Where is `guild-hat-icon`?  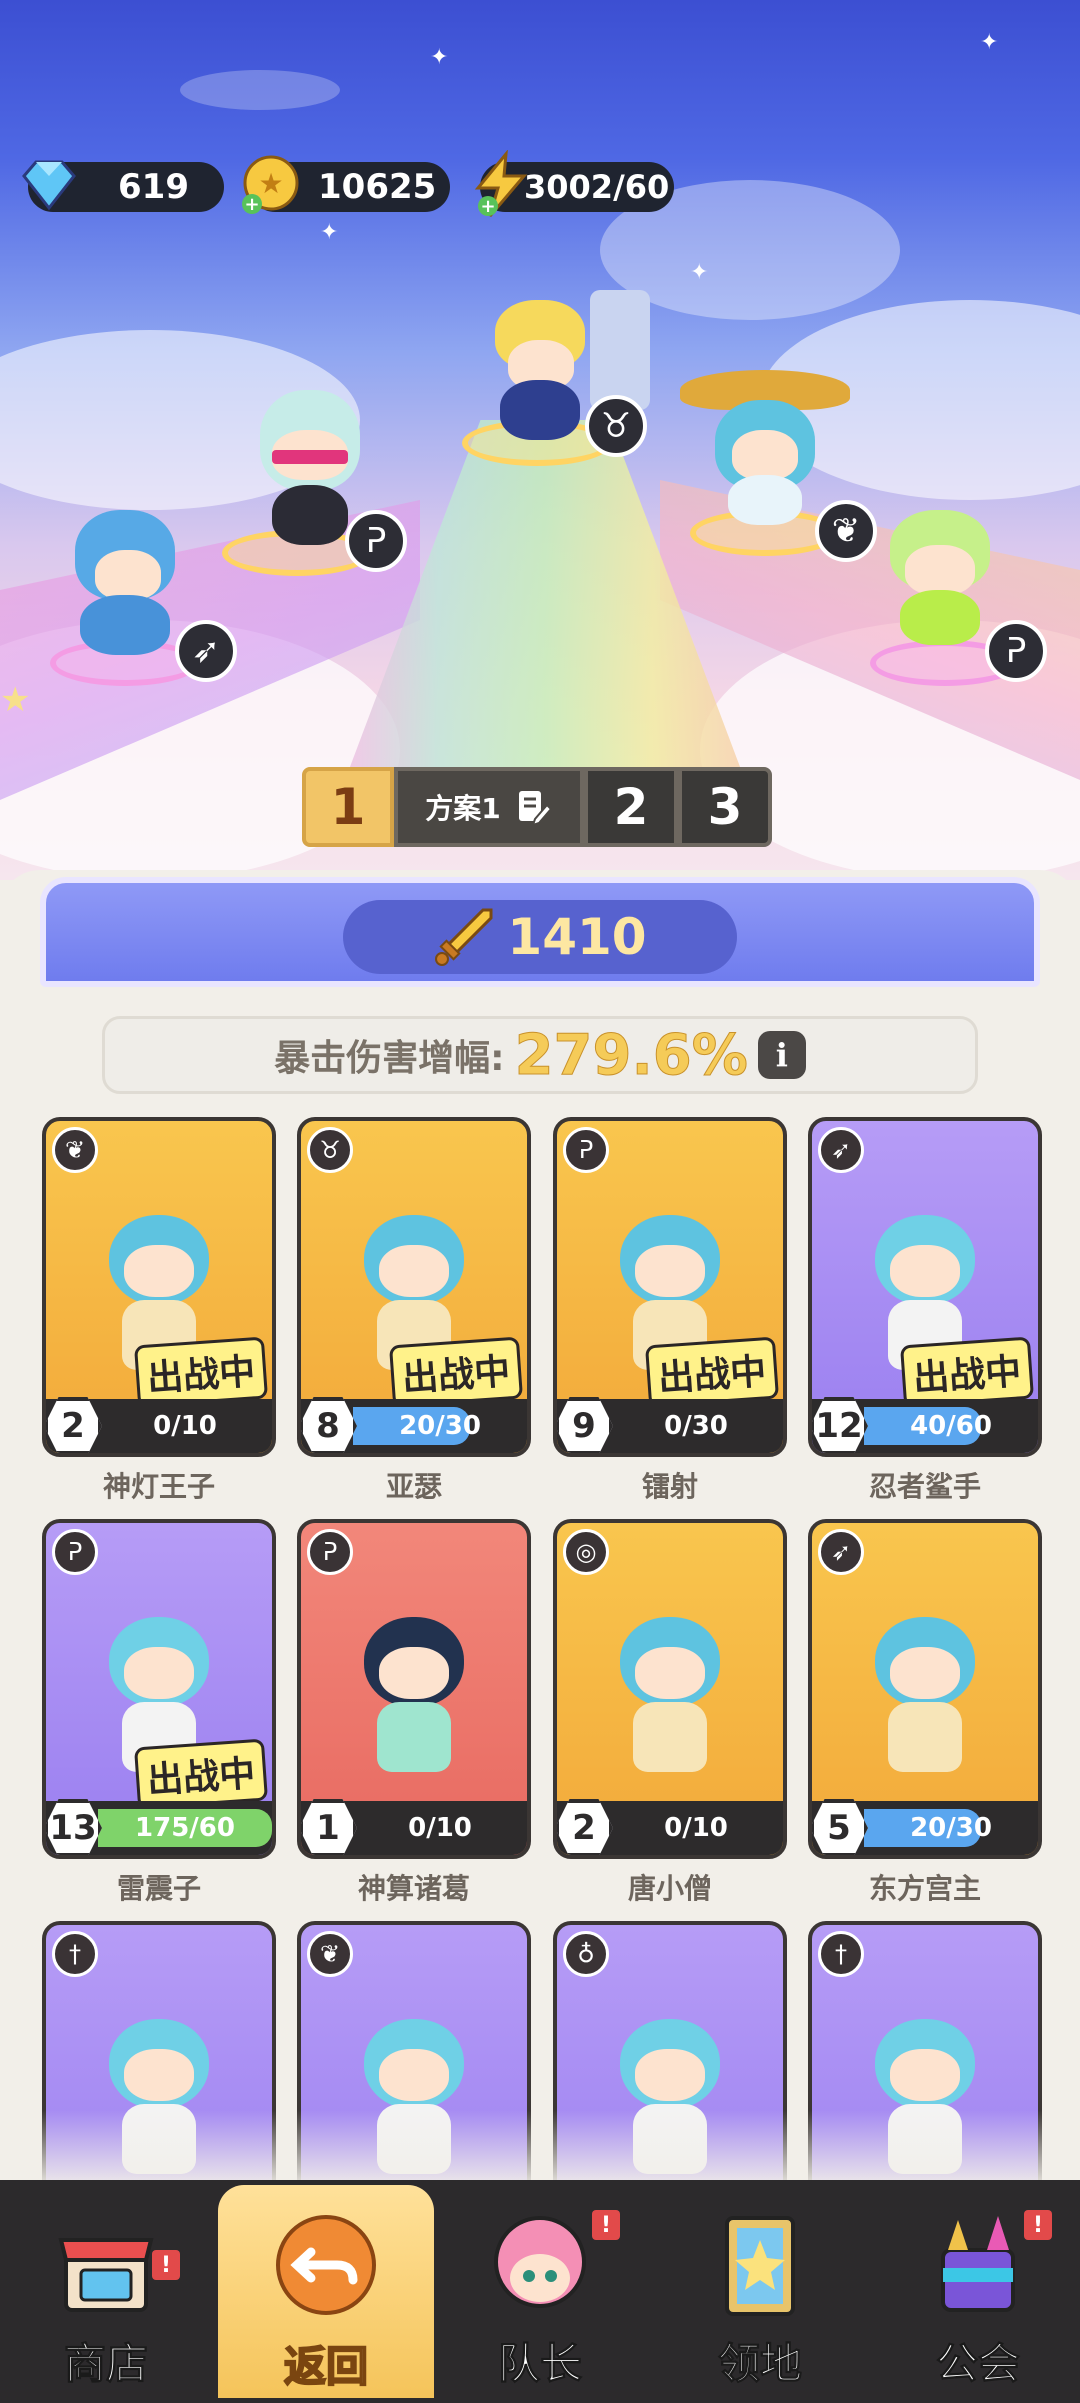
guild-hat-icon is located at coordinates (978, 2264).